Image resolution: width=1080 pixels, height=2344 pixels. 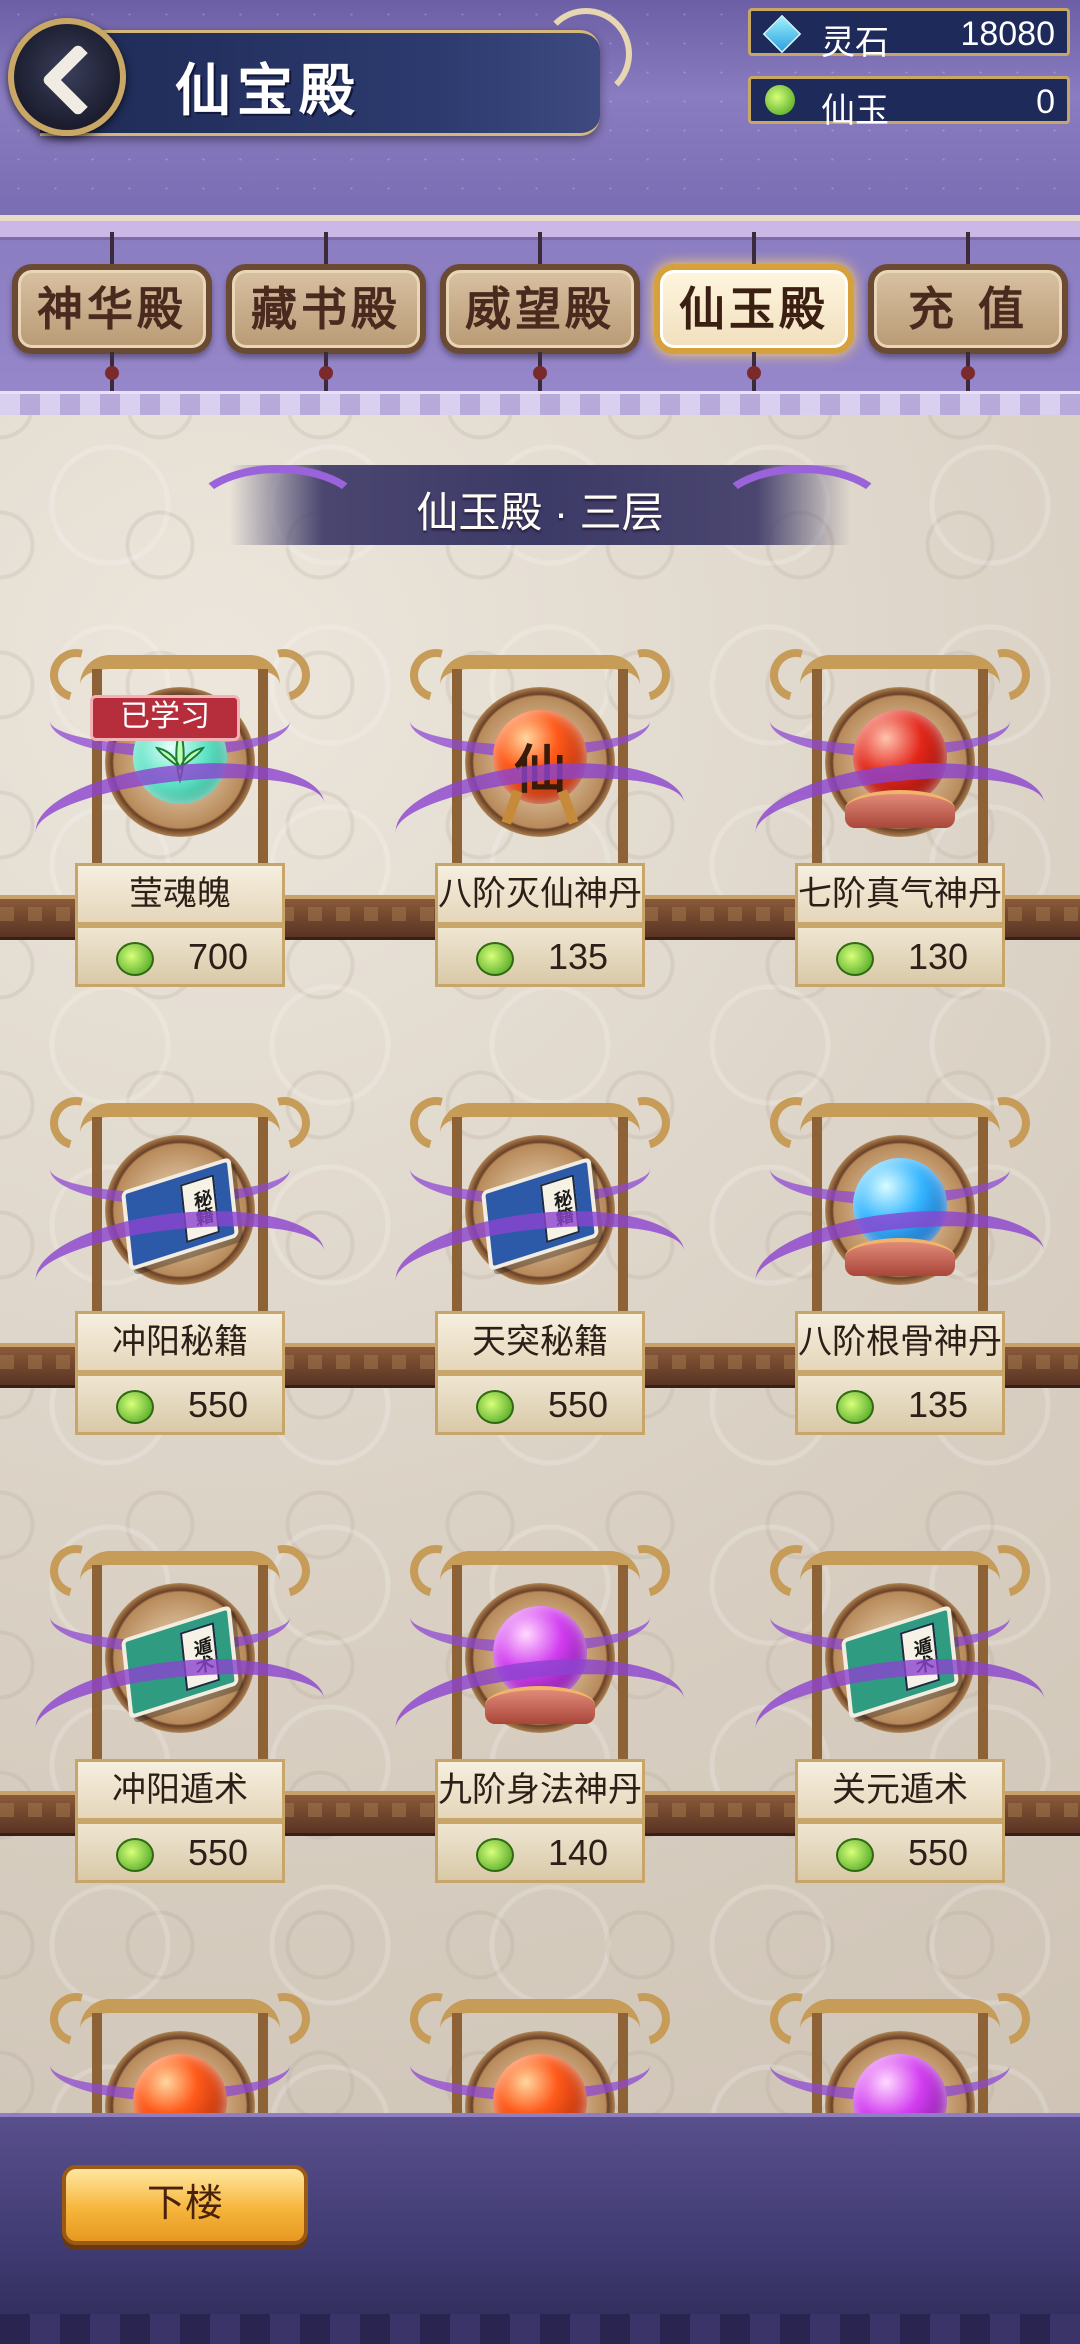 What do you see at coordinates (180, 1741) in the screenshot?
I see `shop-item: 遁术 冲阳遁术 550` at bounding box center [180, 1741].